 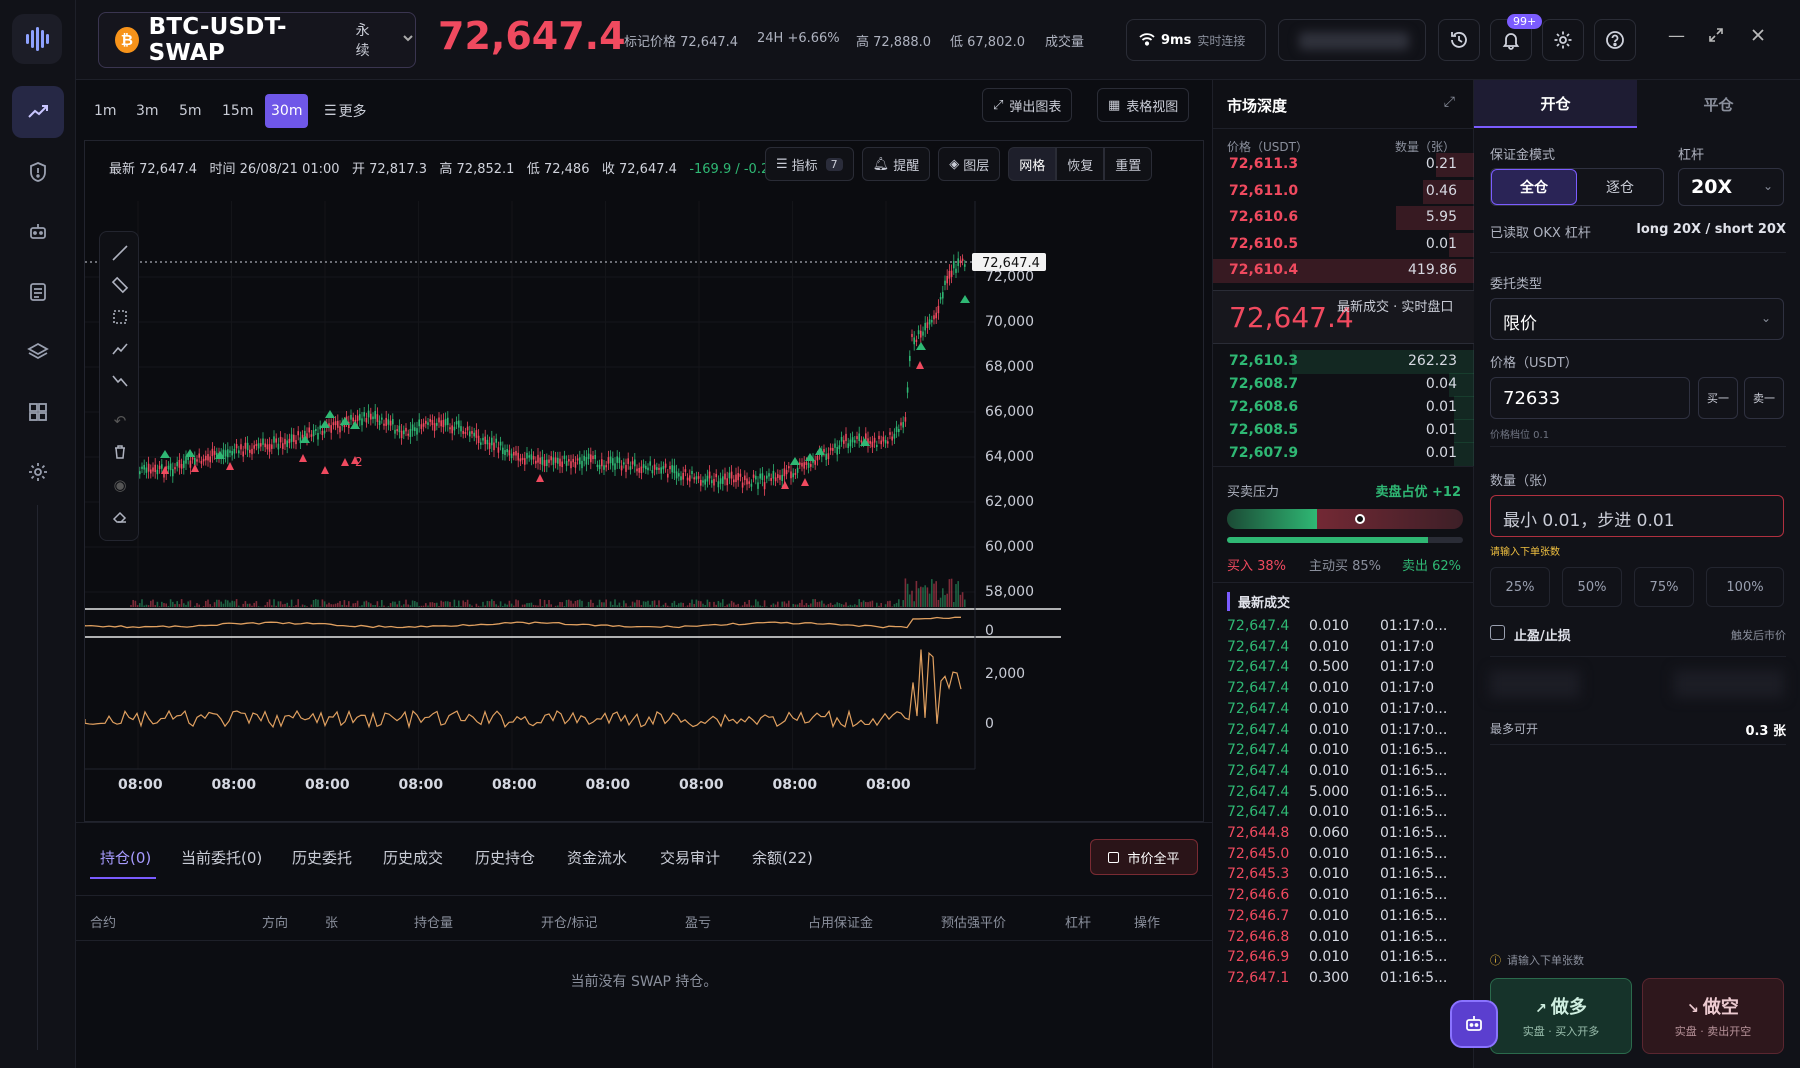 What do you see at coordinates (782, 857) in the screenshot?
I see `tab-balance: 余额(22)` at bounding box center [782, 857].